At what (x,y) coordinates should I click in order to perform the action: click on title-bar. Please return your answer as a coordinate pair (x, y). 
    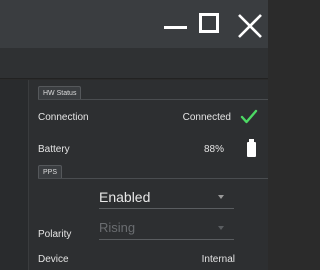
    Looking at the image, I should click on (134, 24).